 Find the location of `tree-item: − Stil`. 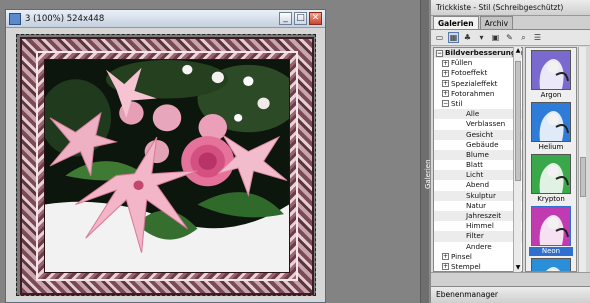

tree-item: − Stil is located at coordinates (478, 104).